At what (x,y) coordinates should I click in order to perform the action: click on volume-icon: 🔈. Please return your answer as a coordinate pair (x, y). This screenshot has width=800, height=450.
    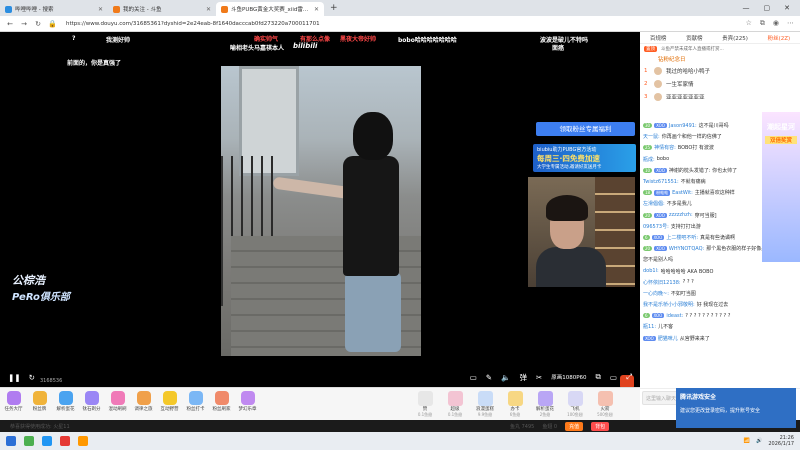
    Looking at the image, I should click on (505, 377).